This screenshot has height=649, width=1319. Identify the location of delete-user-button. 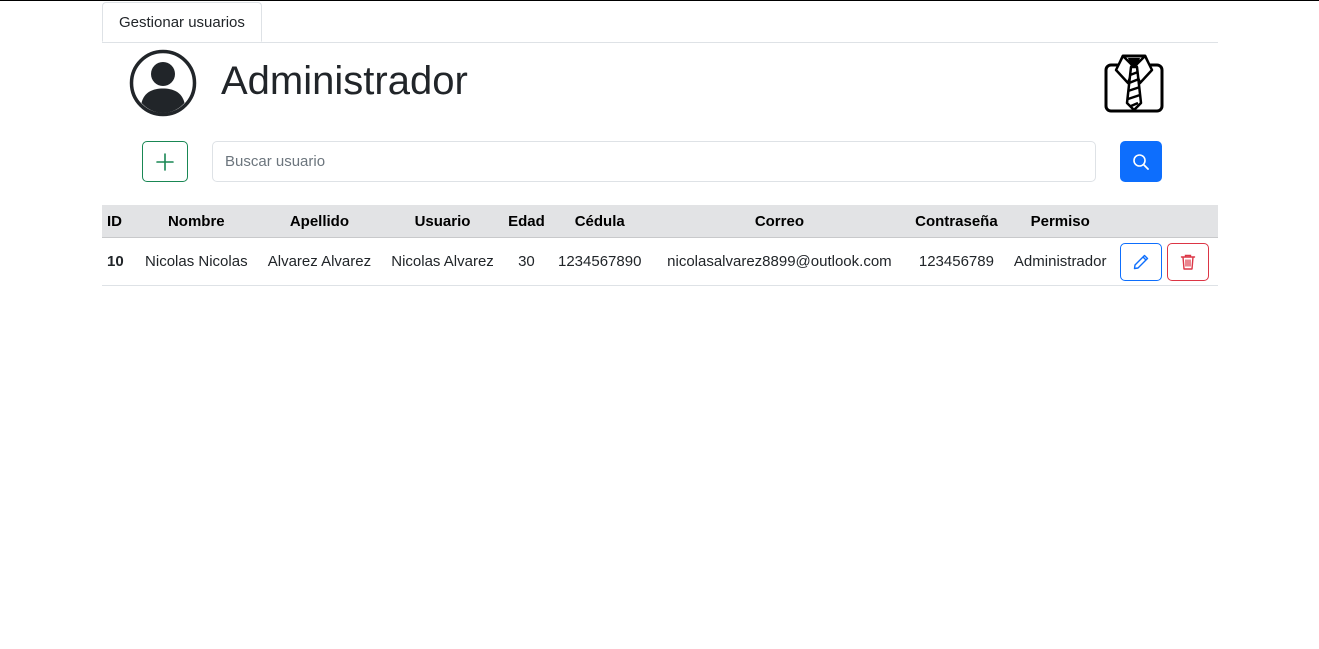
(1188, 261).